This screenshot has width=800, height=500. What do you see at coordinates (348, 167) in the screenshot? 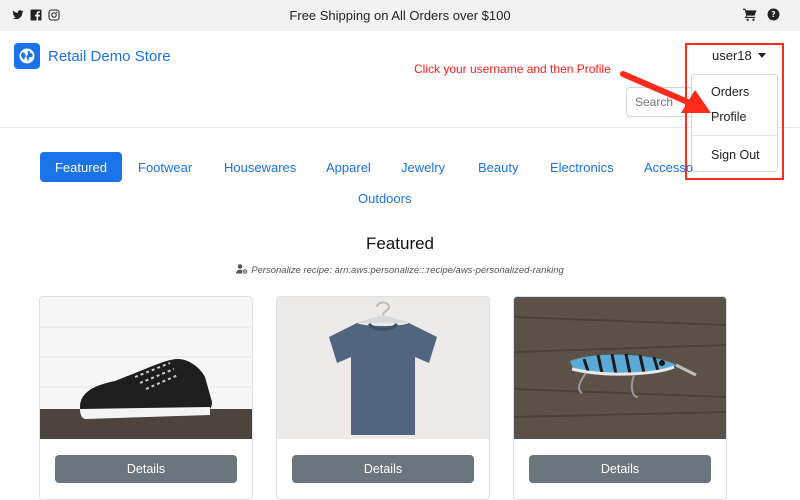
I see `category-apparel: Apparel` at bounding box center [348, 167].